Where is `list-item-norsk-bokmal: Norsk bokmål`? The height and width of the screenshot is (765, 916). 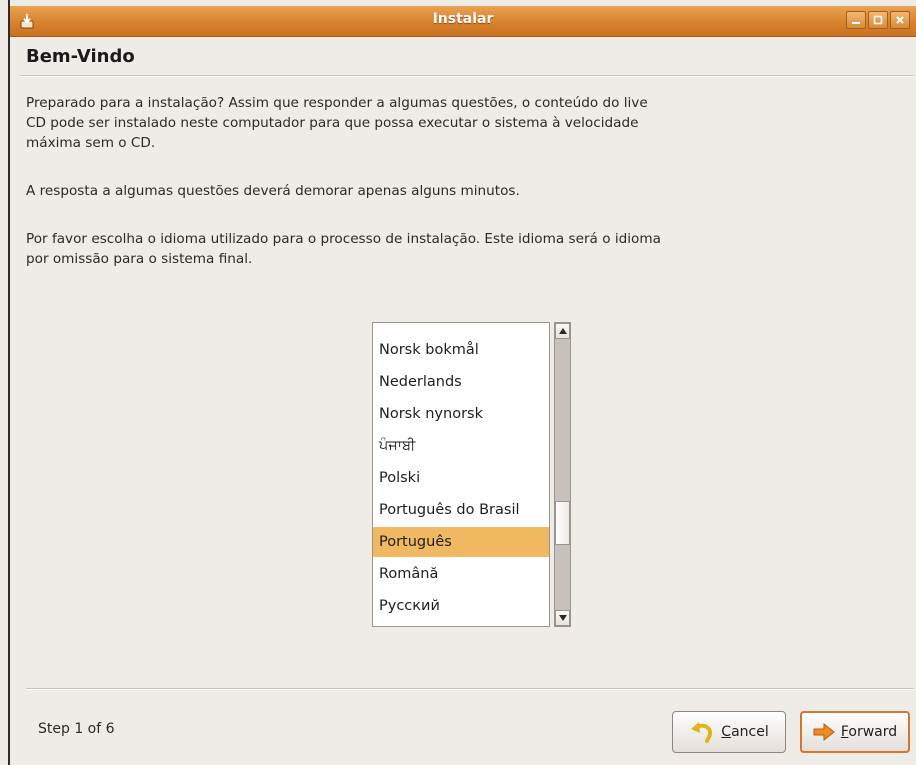
list-item-norsk-bokmal: Norsk bokmål is located at coordinates (461, 350).